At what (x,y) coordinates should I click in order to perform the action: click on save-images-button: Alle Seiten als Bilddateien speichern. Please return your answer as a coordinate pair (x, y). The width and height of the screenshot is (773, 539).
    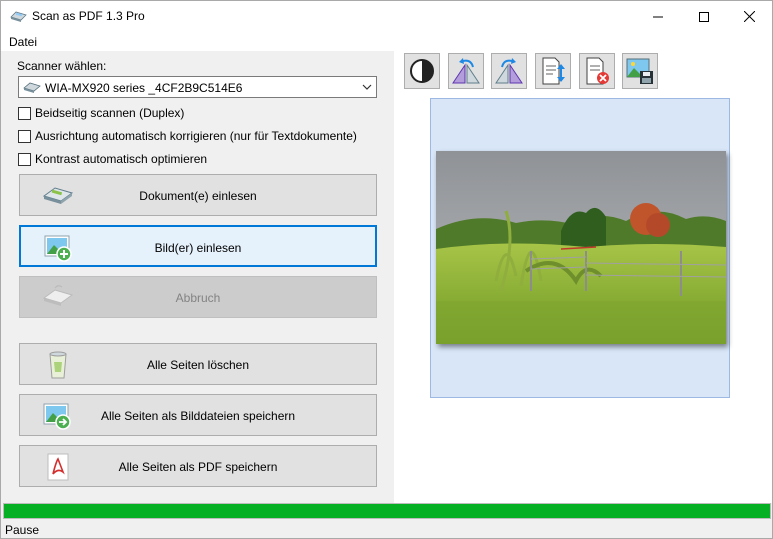
    Looking at the image, I should click on (198, 415).